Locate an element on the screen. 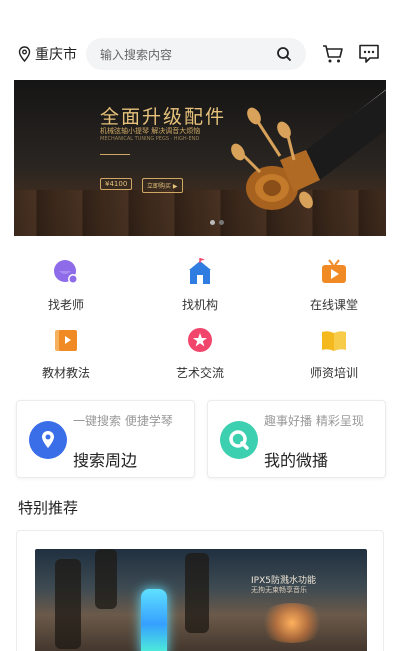 This screenshot has height=651, width=400. feature-subtitle: 一键搜索 便捷学琴 is located at coordinates (123, 421).